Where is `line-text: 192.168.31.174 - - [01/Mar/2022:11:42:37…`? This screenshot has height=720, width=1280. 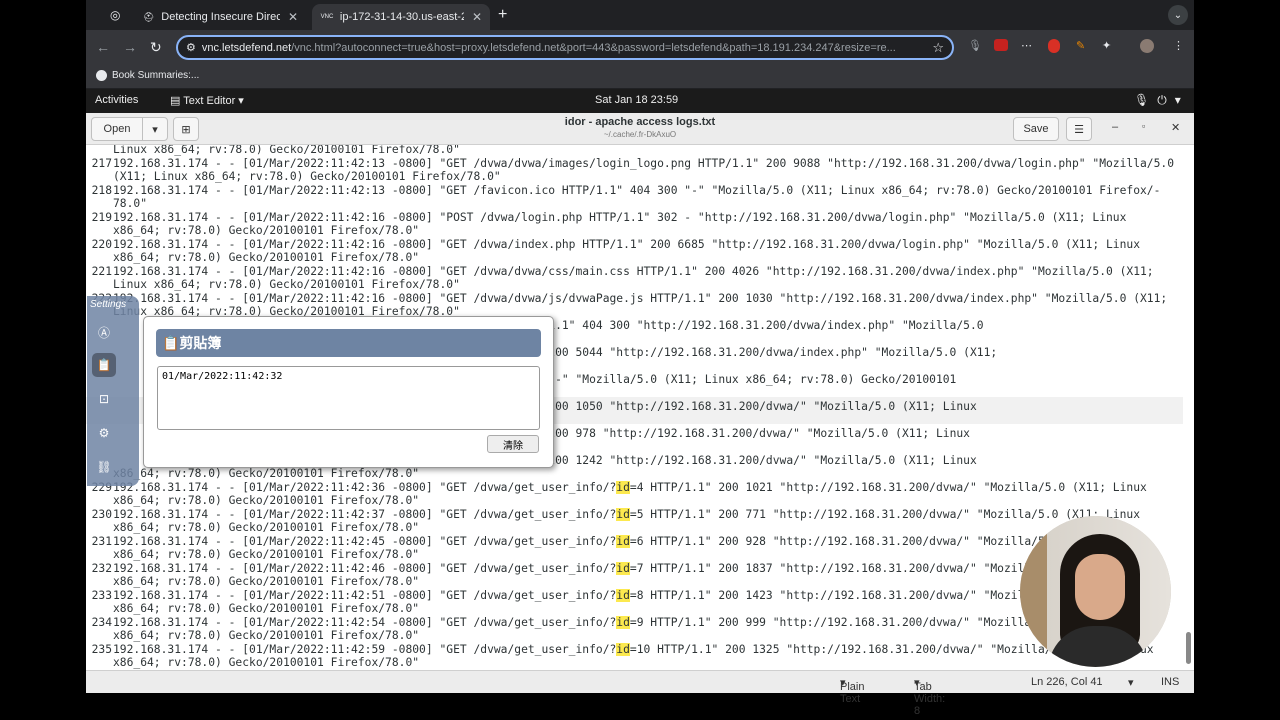 line-text: 192.168.31.174 - - [01/Mar/2022:11:42:37… is located at coordinates (627, 514).